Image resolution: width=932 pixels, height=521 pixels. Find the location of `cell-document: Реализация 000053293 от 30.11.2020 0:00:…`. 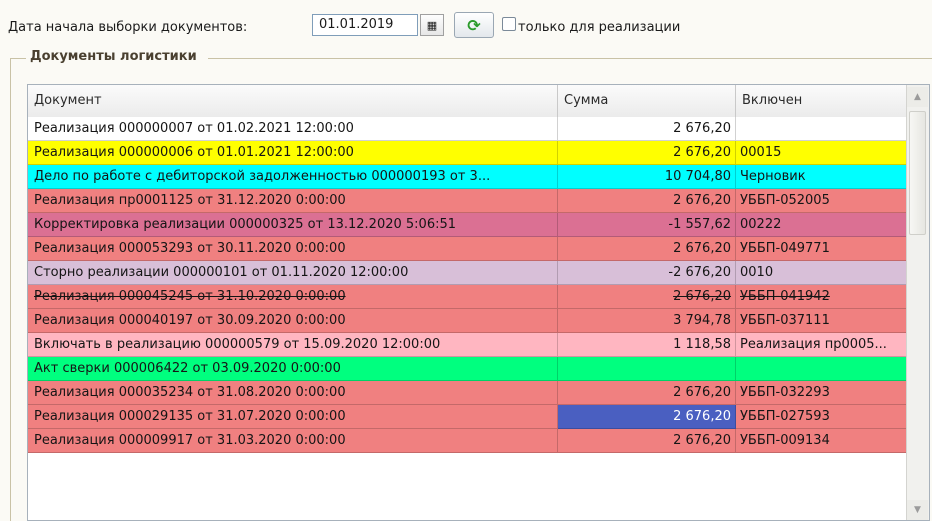

cell-document: Реализация 000053293 от 30.11.2020 0:00:… is located at coordinates (293, 249).